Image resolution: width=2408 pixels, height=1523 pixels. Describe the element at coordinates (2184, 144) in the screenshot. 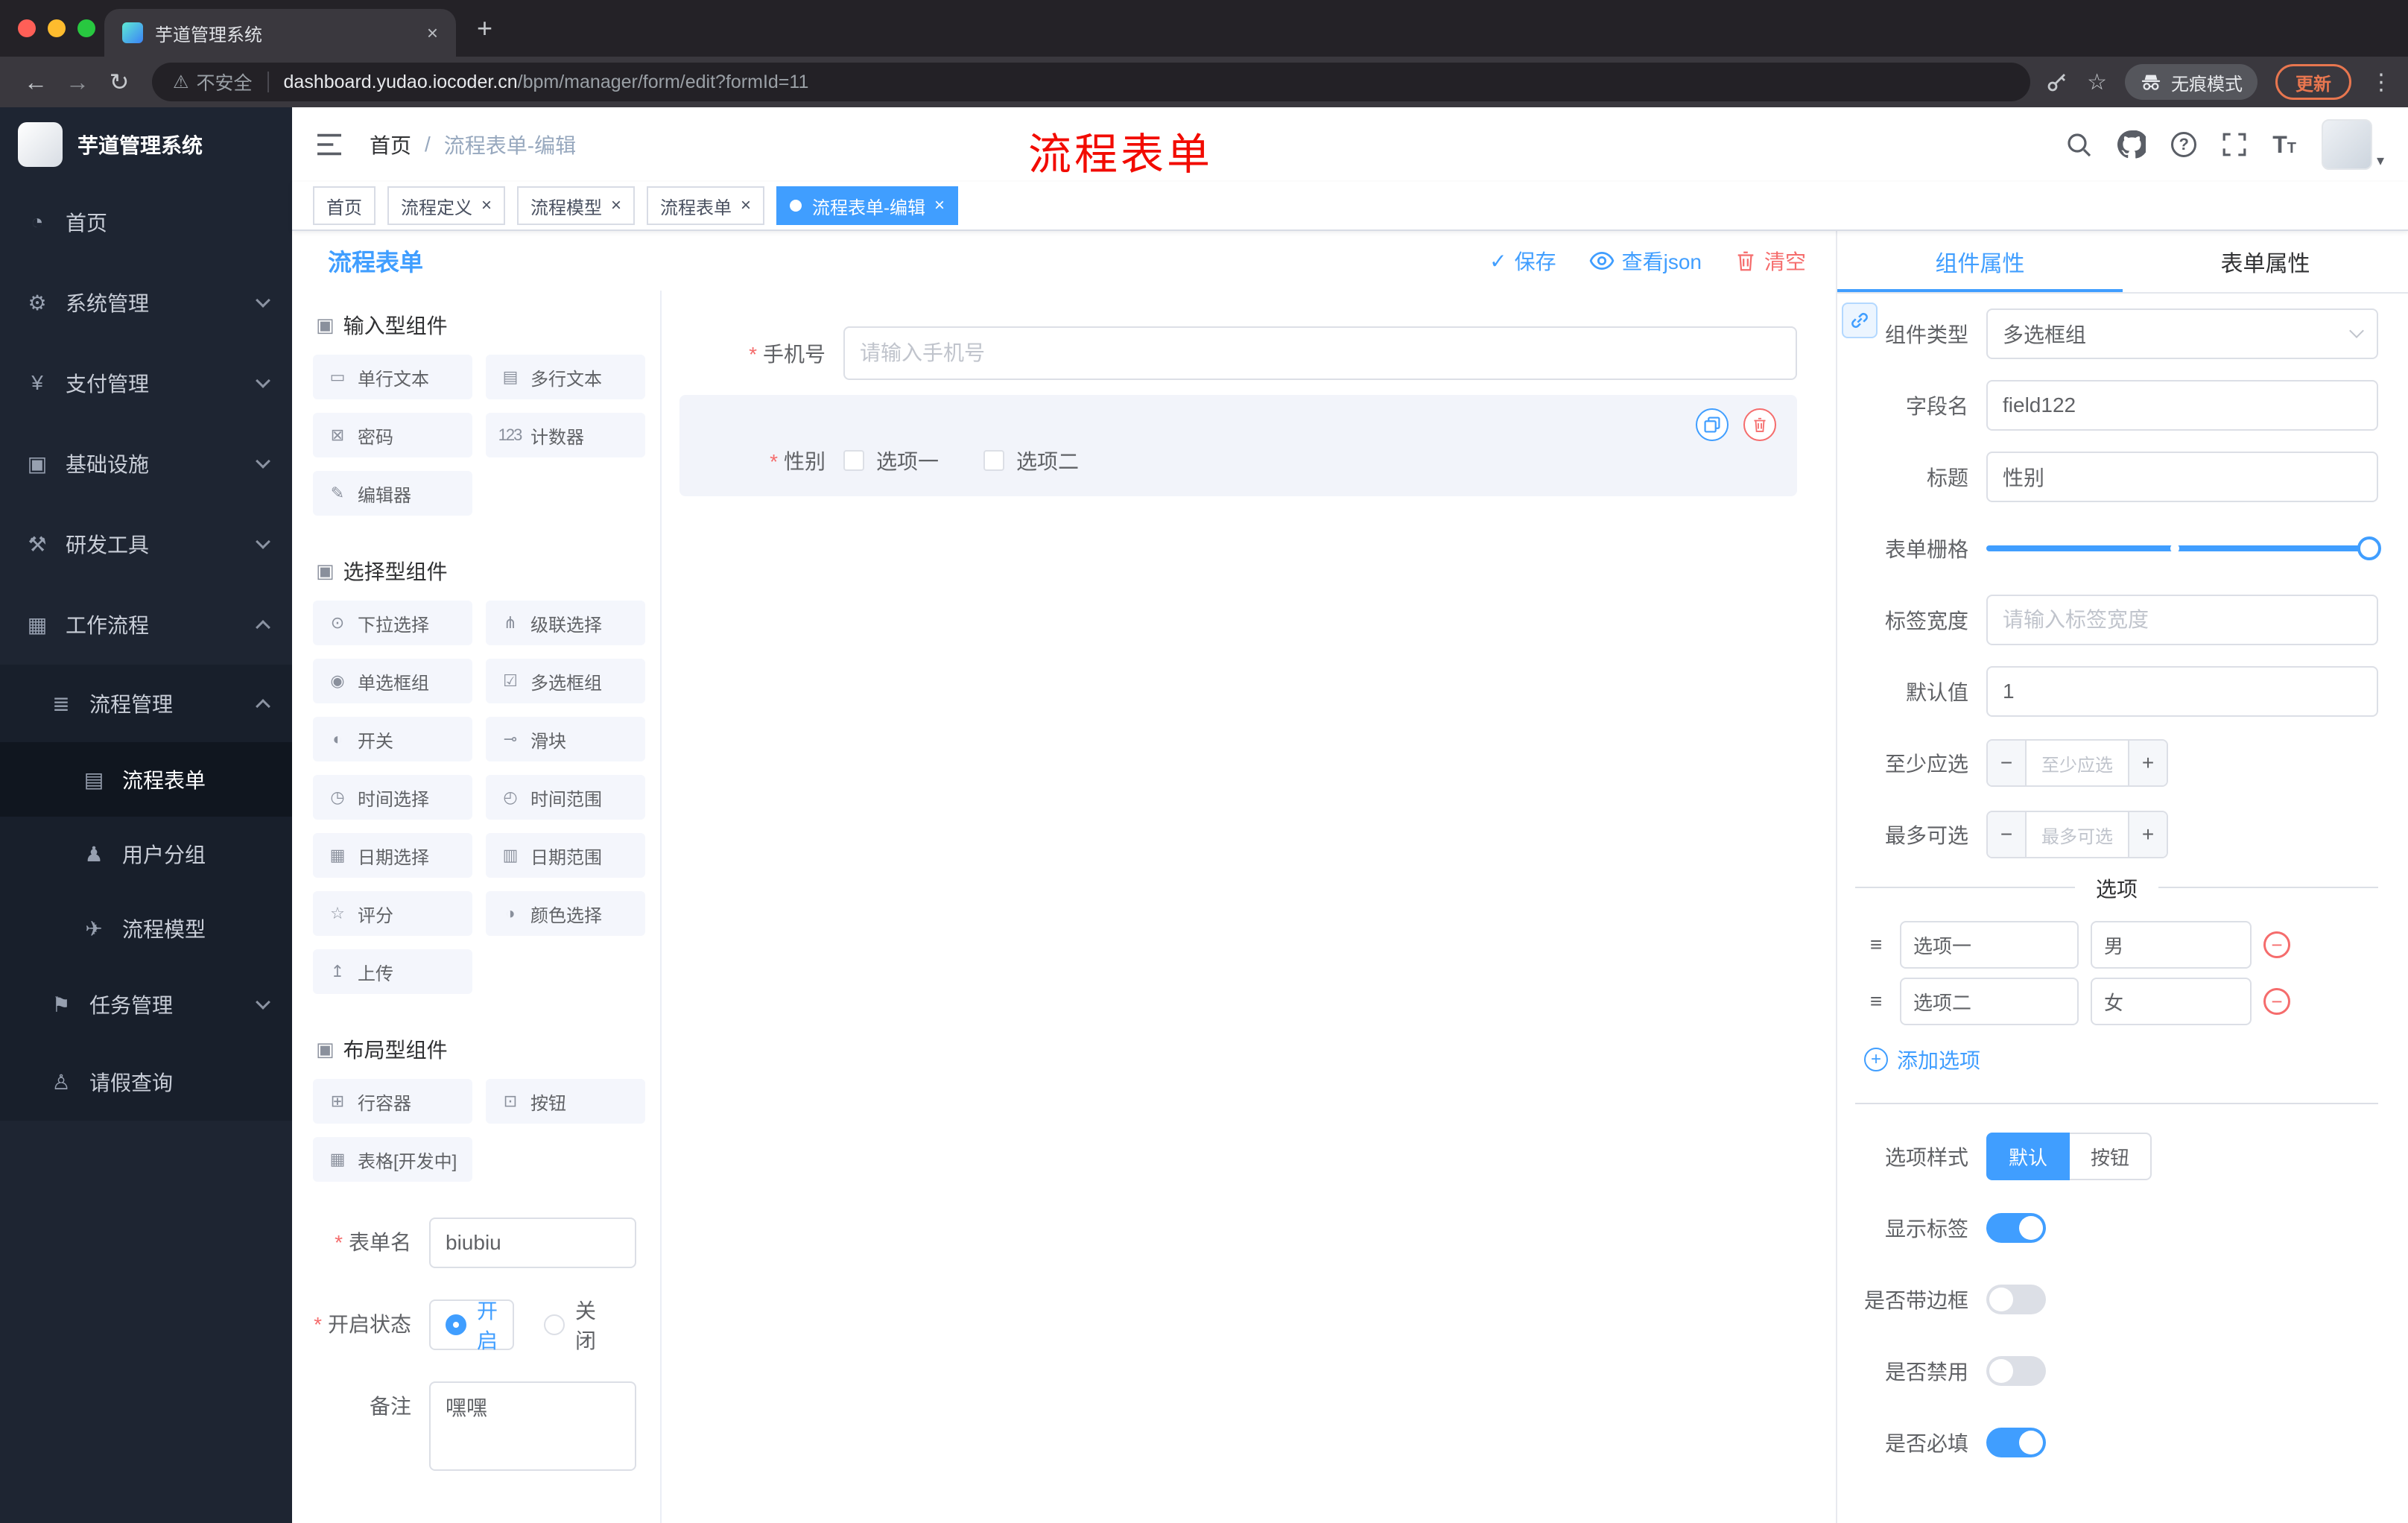

I see `help-icon: ?` at that location.